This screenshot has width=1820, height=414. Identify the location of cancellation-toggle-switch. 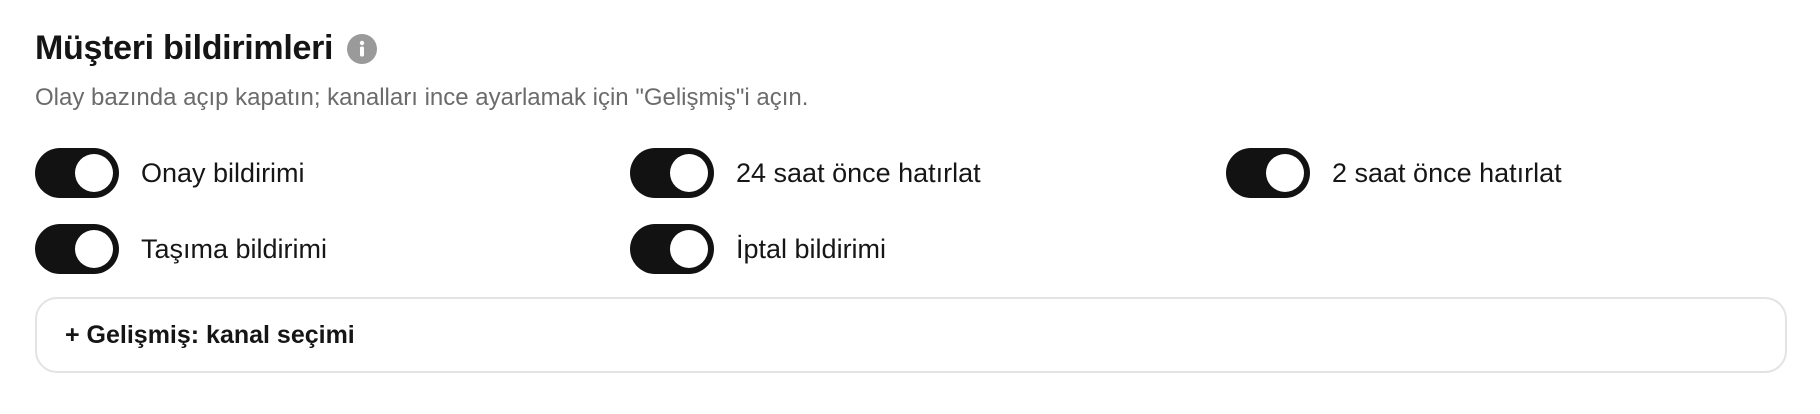
(672, 249).